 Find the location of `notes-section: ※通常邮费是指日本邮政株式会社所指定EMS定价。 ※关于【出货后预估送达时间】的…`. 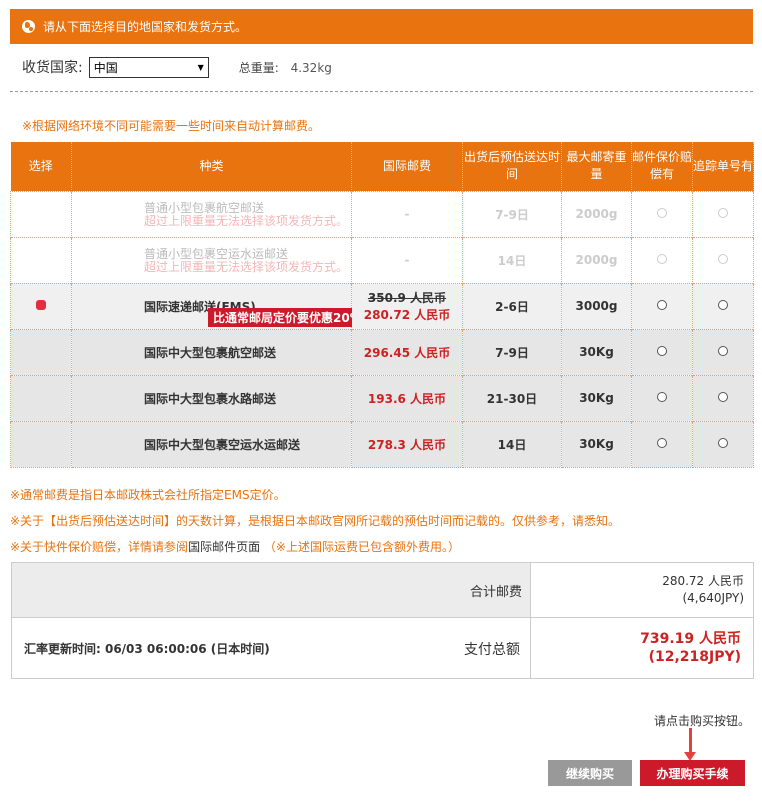

notes-section: ※通常邮费是指日本邮政株式会社所指定EMS定价。 ※关于【出货后预估送达时间】的… is located at coordinates (315, 521).